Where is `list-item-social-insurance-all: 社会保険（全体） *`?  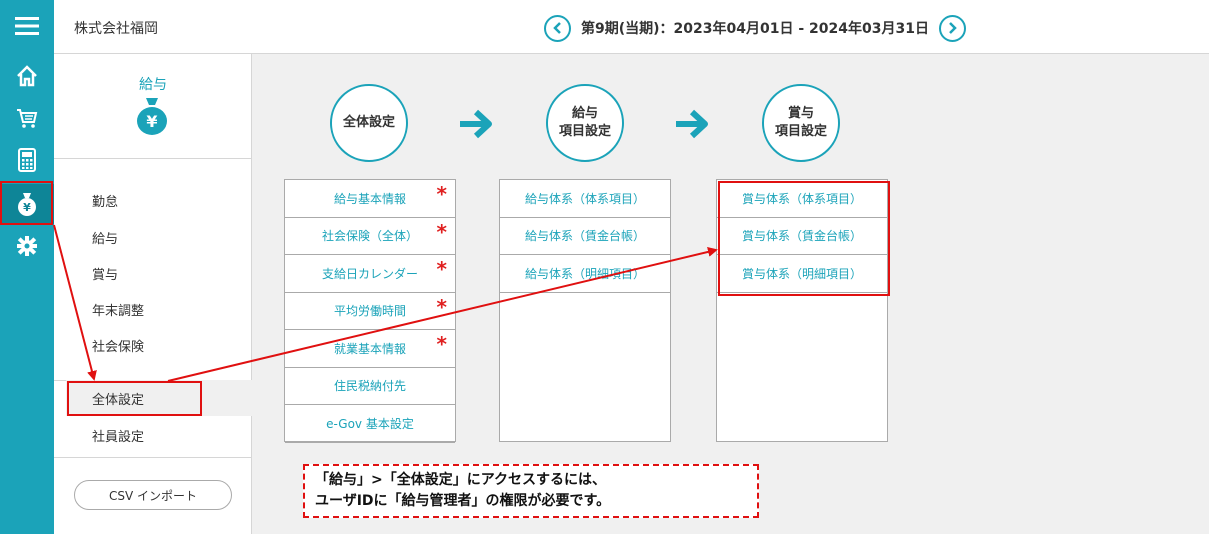 list-item-social-insurance-all: 社会保険（全体） * is located at coordinates (370, 236).